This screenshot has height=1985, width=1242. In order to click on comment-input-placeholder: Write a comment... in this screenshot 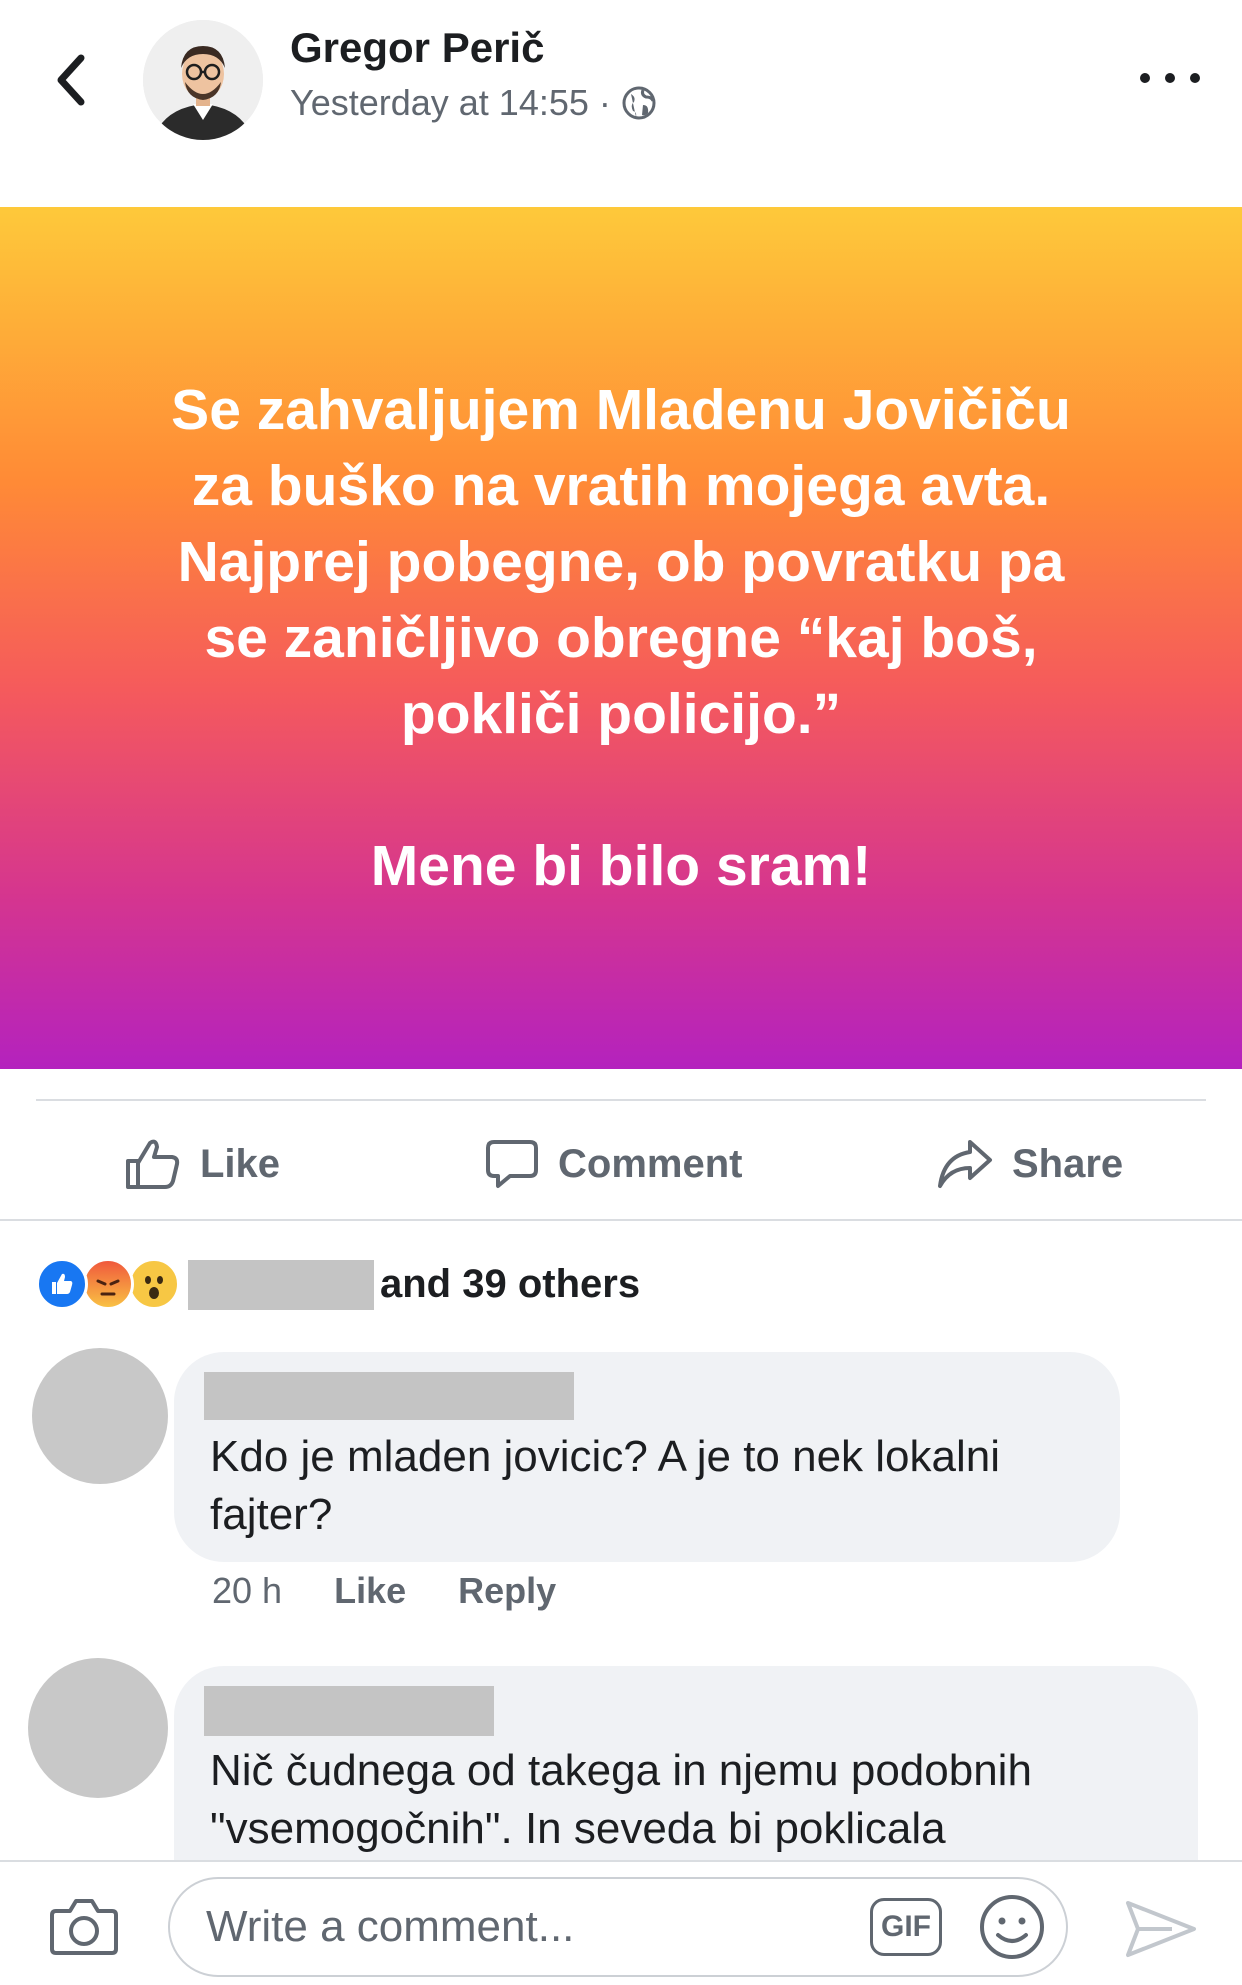, I will do `click(390, 1926)`.